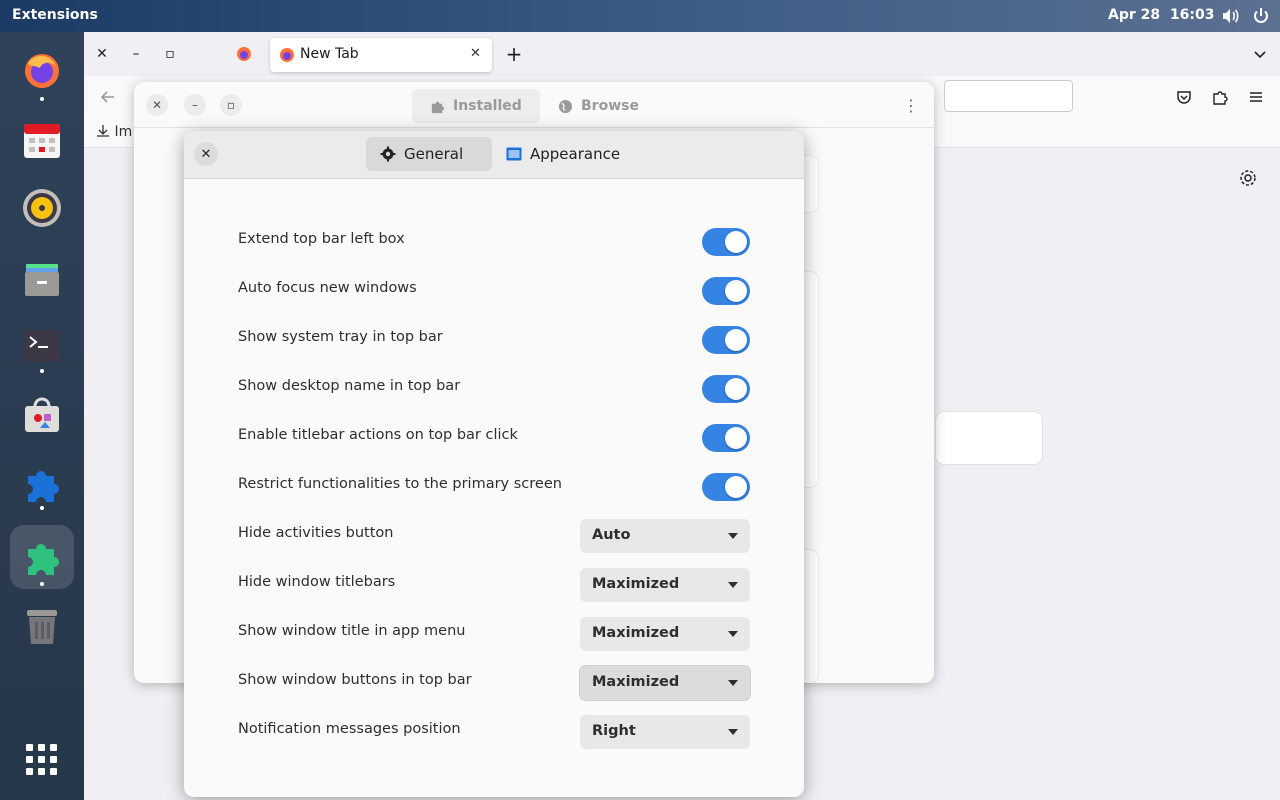 The image size is (1280, 800). I want to click on page-settings-button, so click(1248, 180).